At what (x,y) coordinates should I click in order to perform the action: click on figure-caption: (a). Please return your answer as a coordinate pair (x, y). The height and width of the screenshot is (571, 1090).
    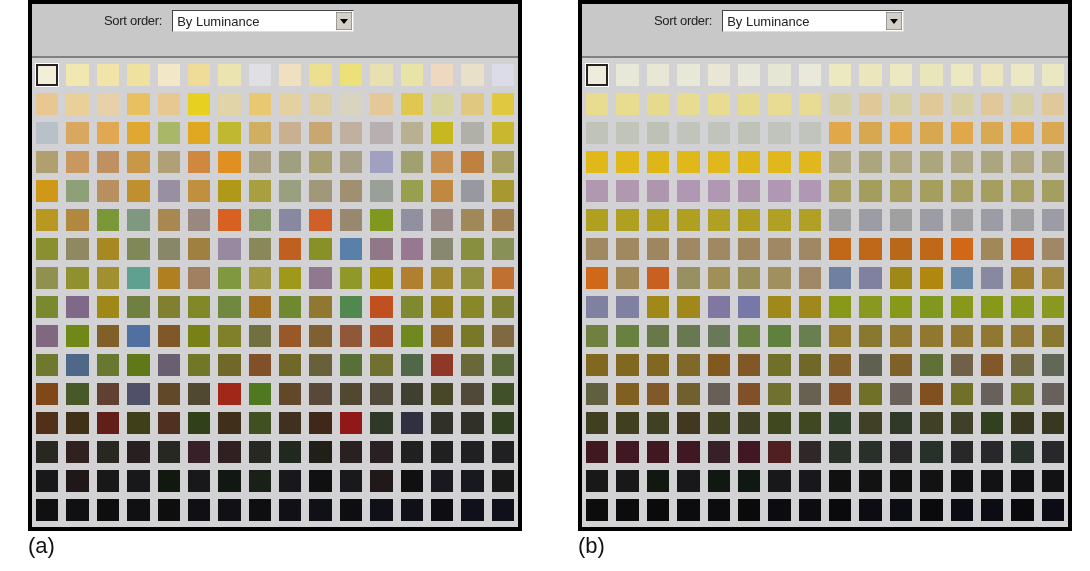
    Looking at the image, I should click on (41, 546).